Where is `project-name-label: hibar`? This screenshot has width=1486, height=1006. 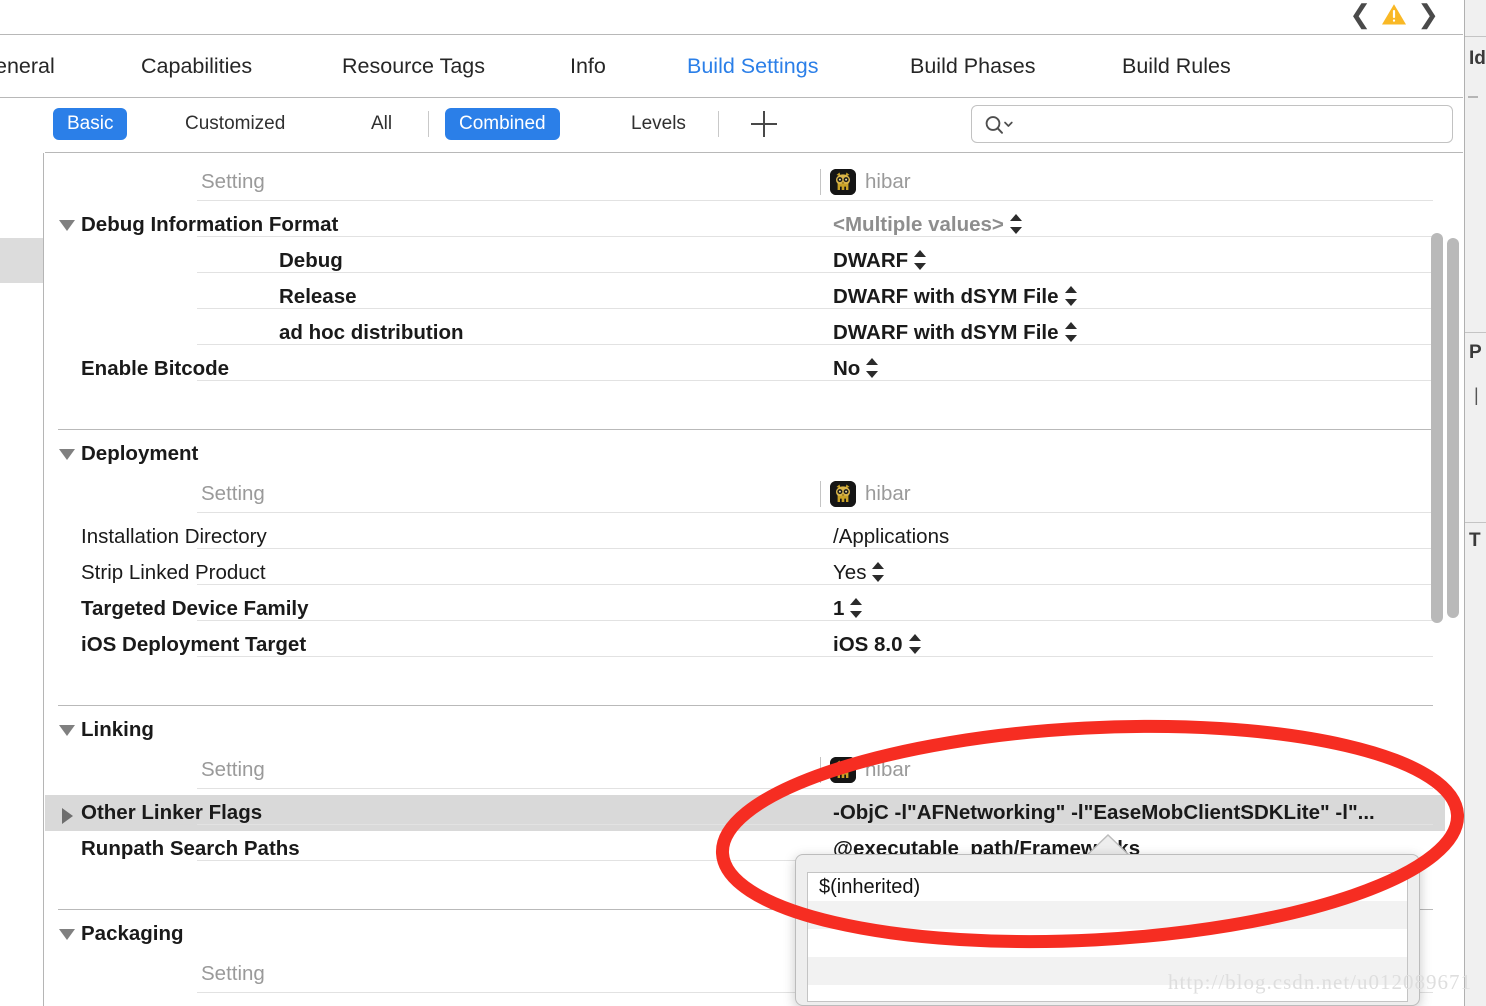
project-name-label: hibar is located at coordinates (888, 181).